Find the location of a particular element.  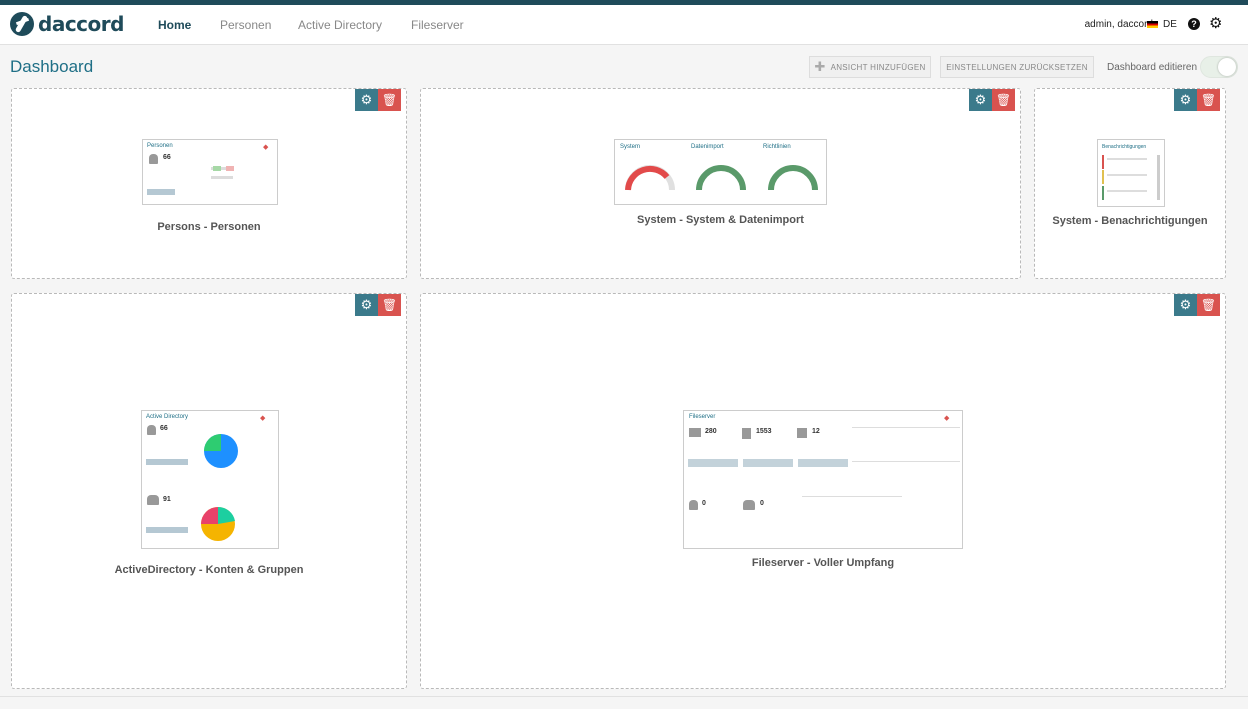

panel-notifications-title: System - Benachrichtigungen is located at coordinates (1130, 221).